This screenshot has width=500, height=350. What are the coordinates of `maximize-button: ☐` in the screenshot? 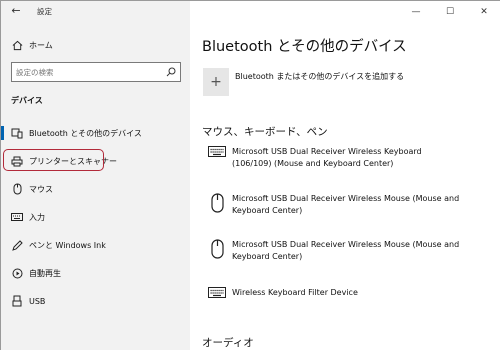 It's located at (450, 12).